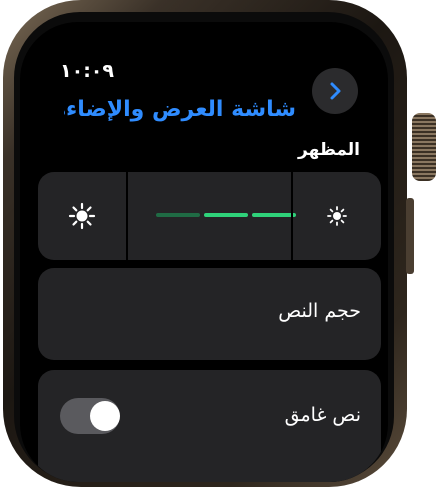 The width and height of the screenshot is (439, 487). What do you see at coordinates (319, 311) in the screenshot?
I see `text-size-label: حجم النص` at bounding box center [319, 311].